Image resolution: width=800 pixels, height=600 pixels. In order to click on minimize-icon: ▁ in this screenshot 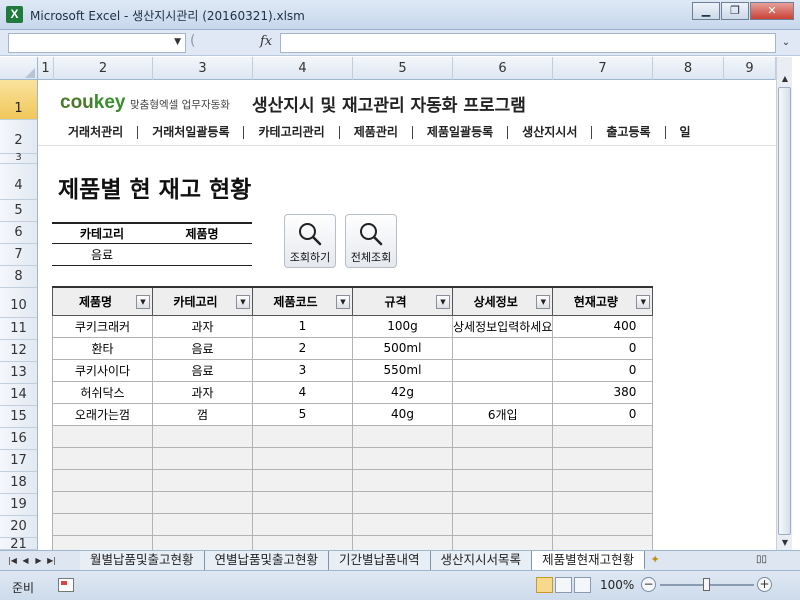, I will do `click(706, 11)`.